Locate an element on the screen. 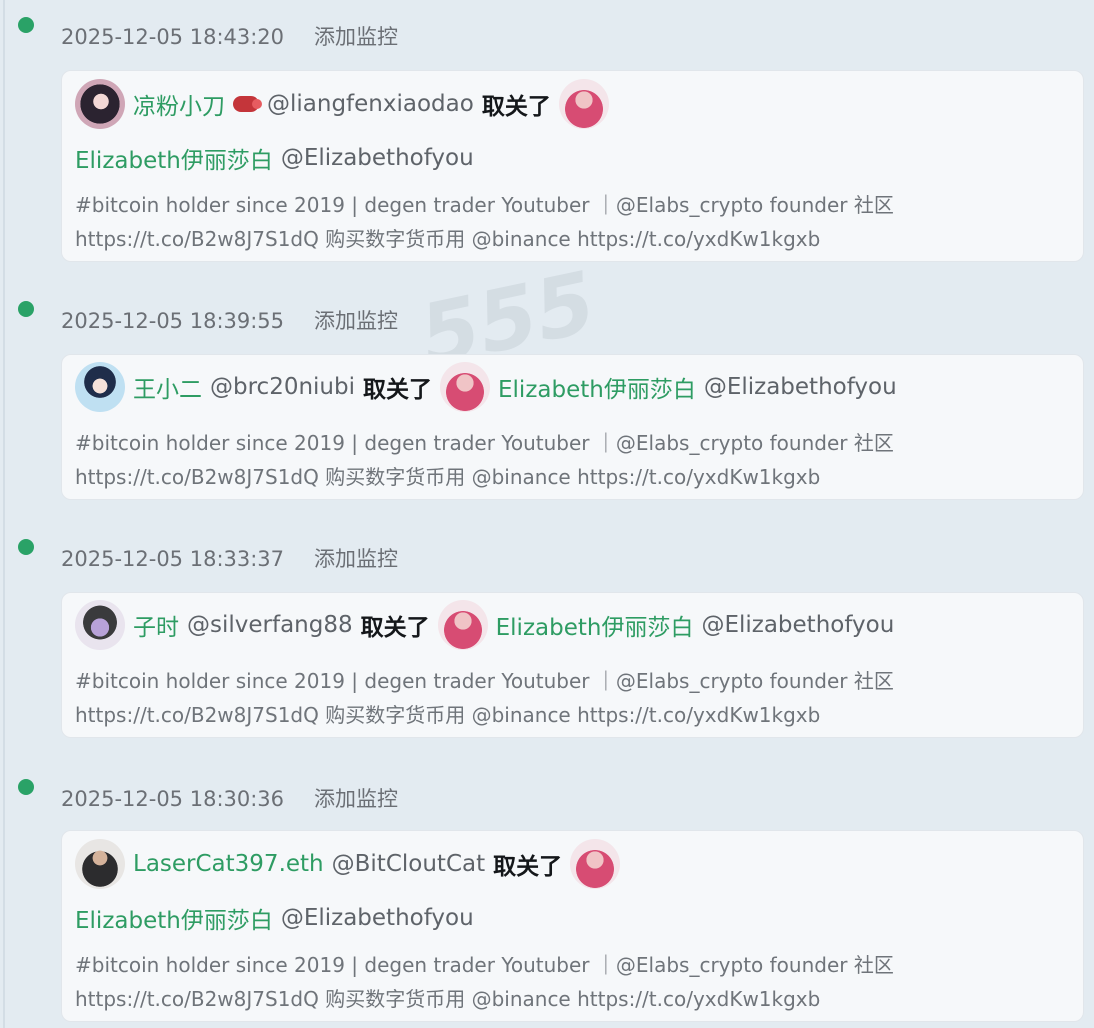  event-row: LaserCat397.eth @BitCloutCat 取关了 is located at coordinates (351, 864).